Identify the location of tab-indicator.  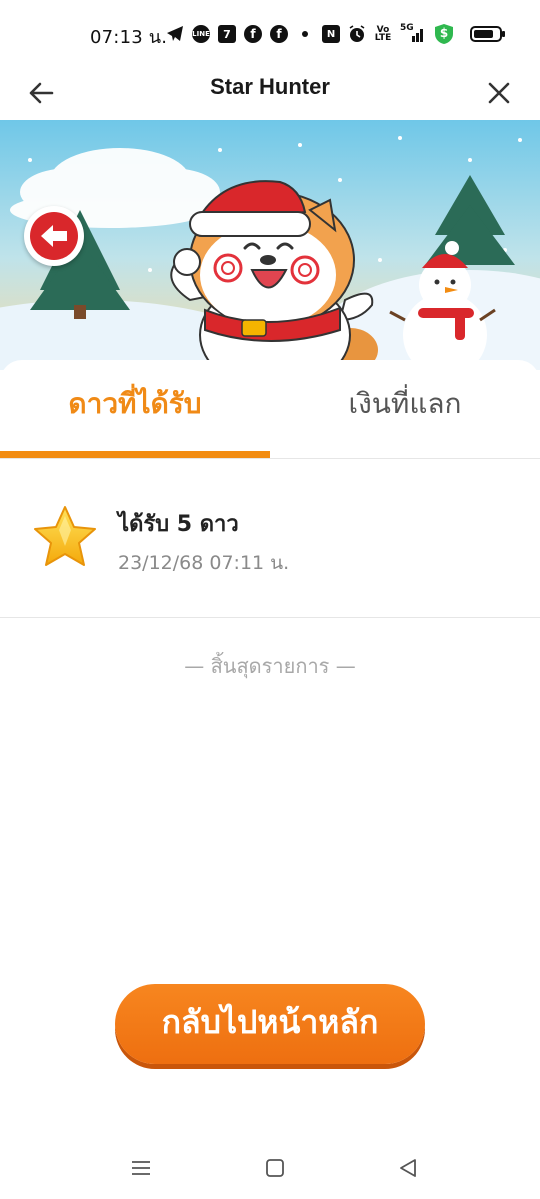
(135, 454).